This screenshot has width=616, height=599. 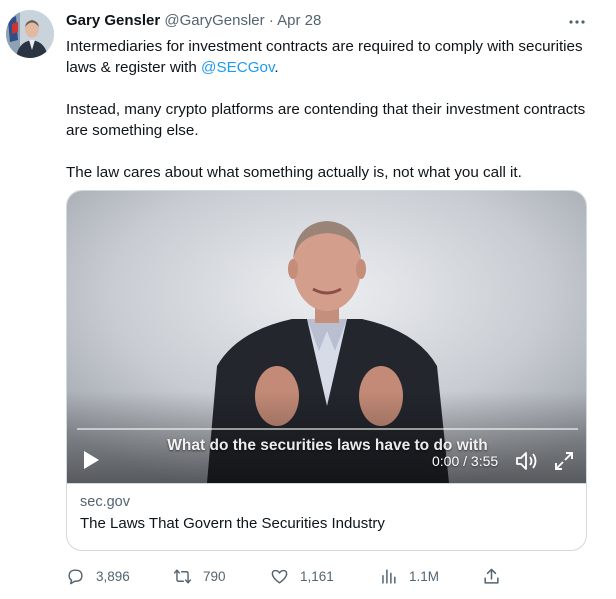 I want to click on tweet-header: Gary Gensler @GaryGensler · Apr 28, so click(x=193, y=20).